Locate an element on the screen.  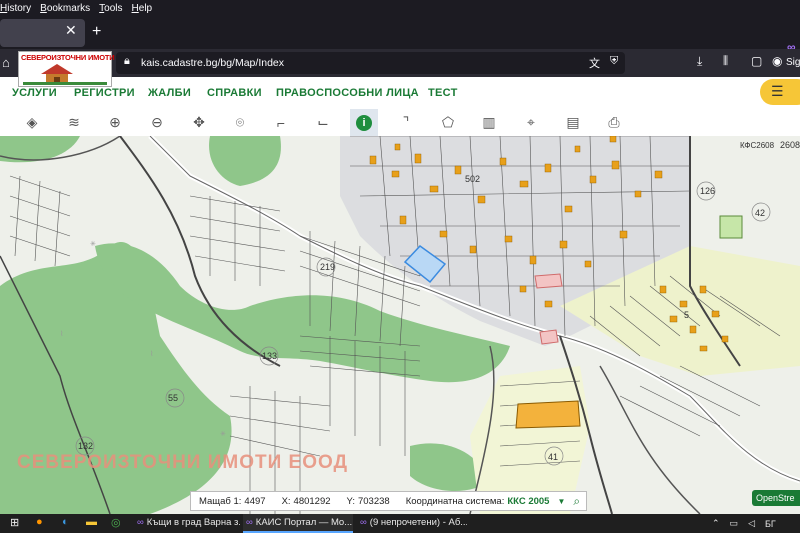
shield-icon: ⛨ is located at coordinates (614, 61).